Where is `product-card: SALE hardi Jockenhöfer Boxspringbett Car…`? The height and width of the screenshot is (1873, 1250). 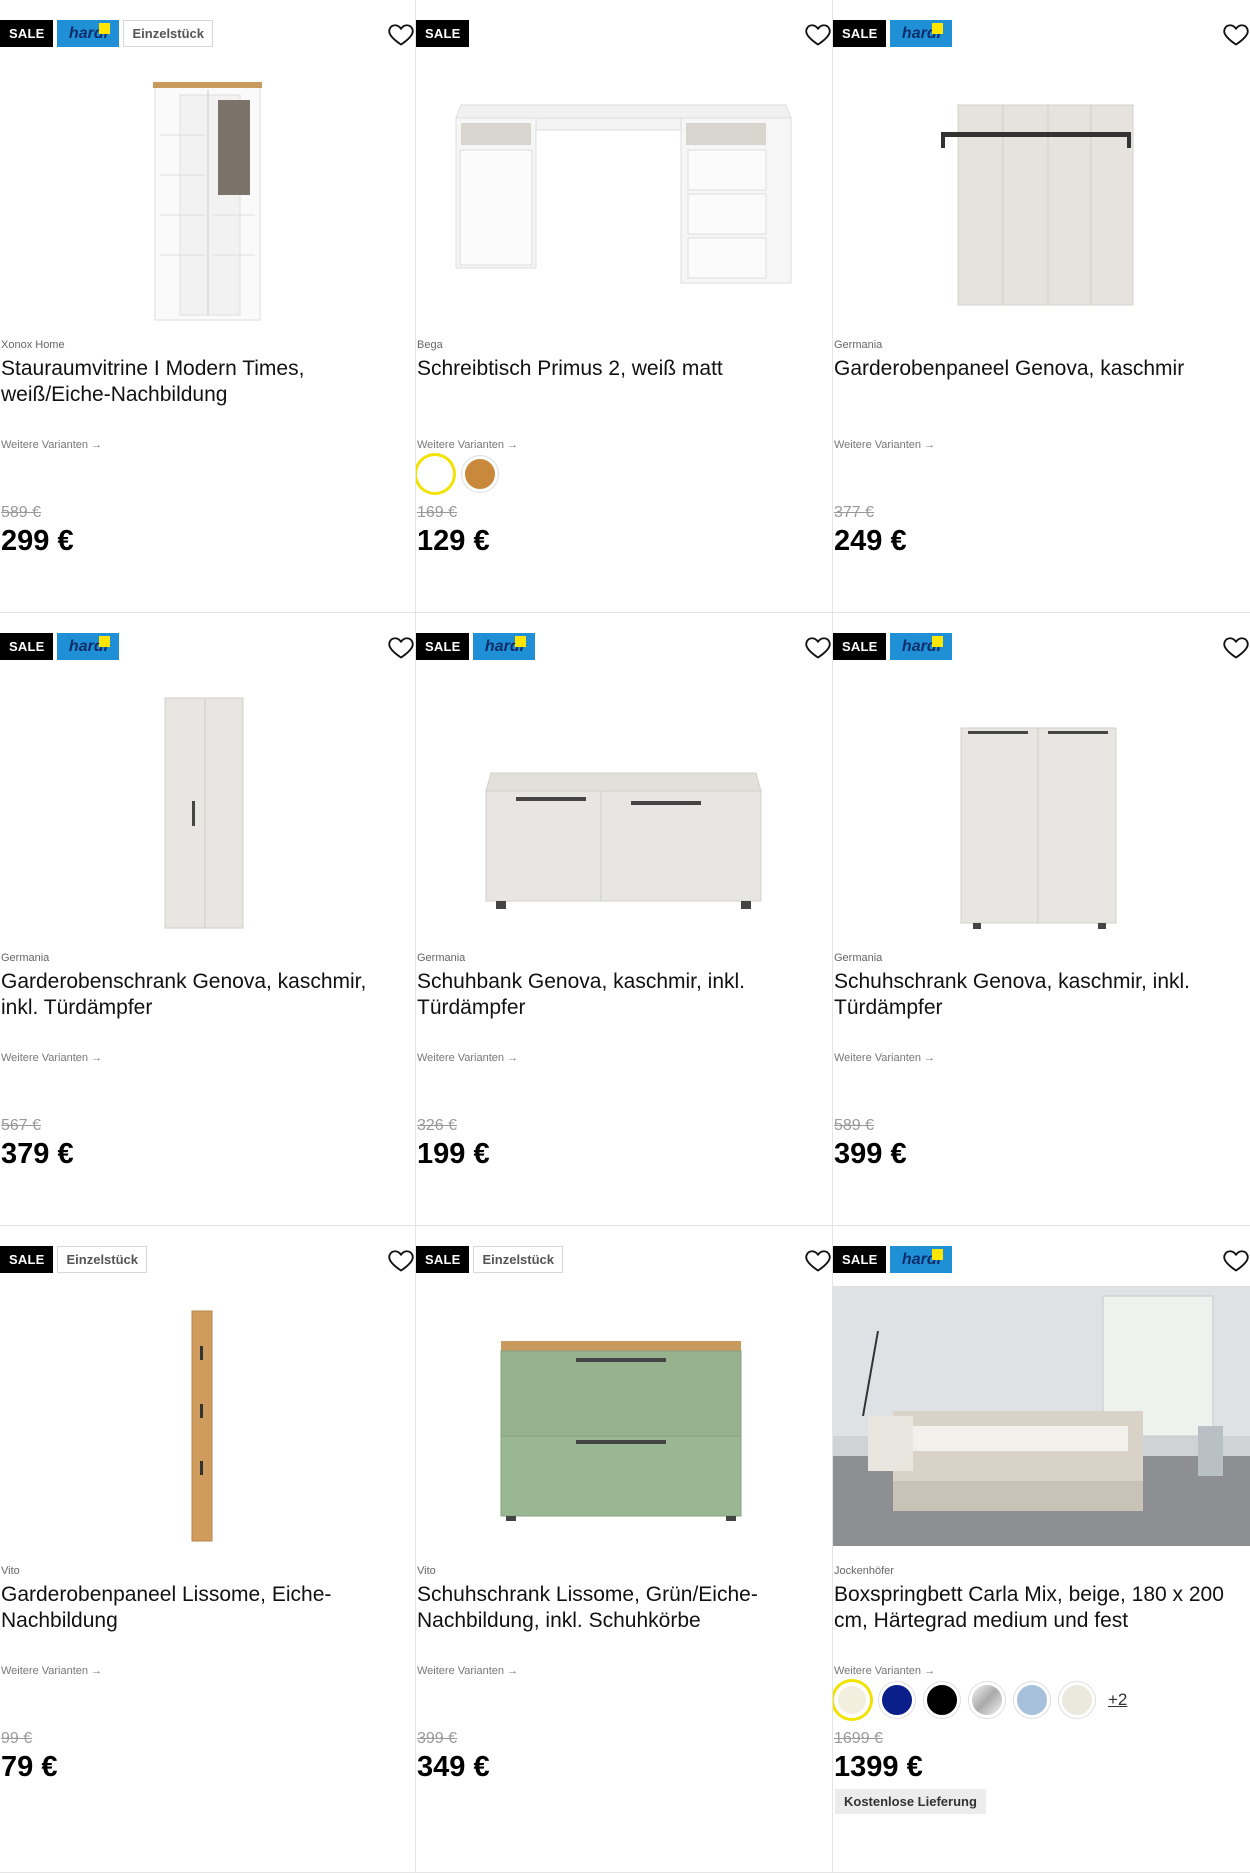
product-card: SALE hardi Jockenhöfer Boxspringbett Car… is located at coordinates (1041, 1549).